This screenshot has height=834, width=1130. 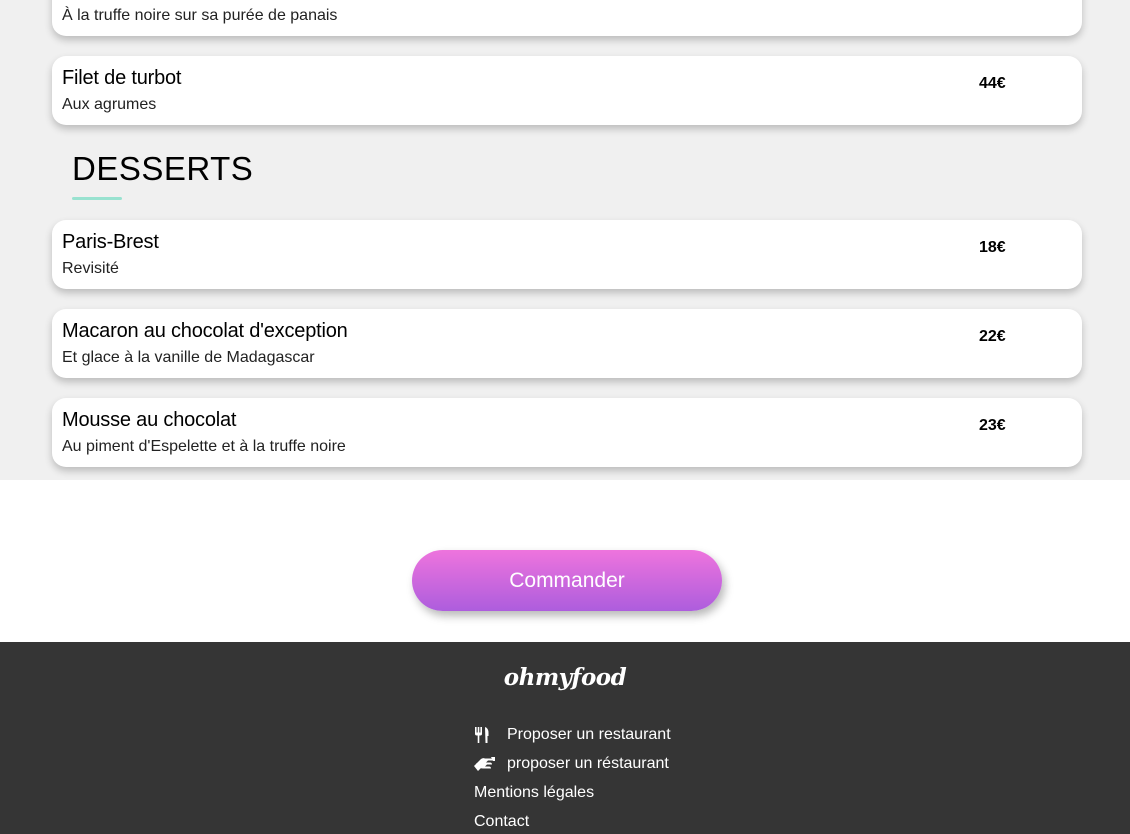 I want to click on footer-link-contact: Contact, so click(x=501, y=822).